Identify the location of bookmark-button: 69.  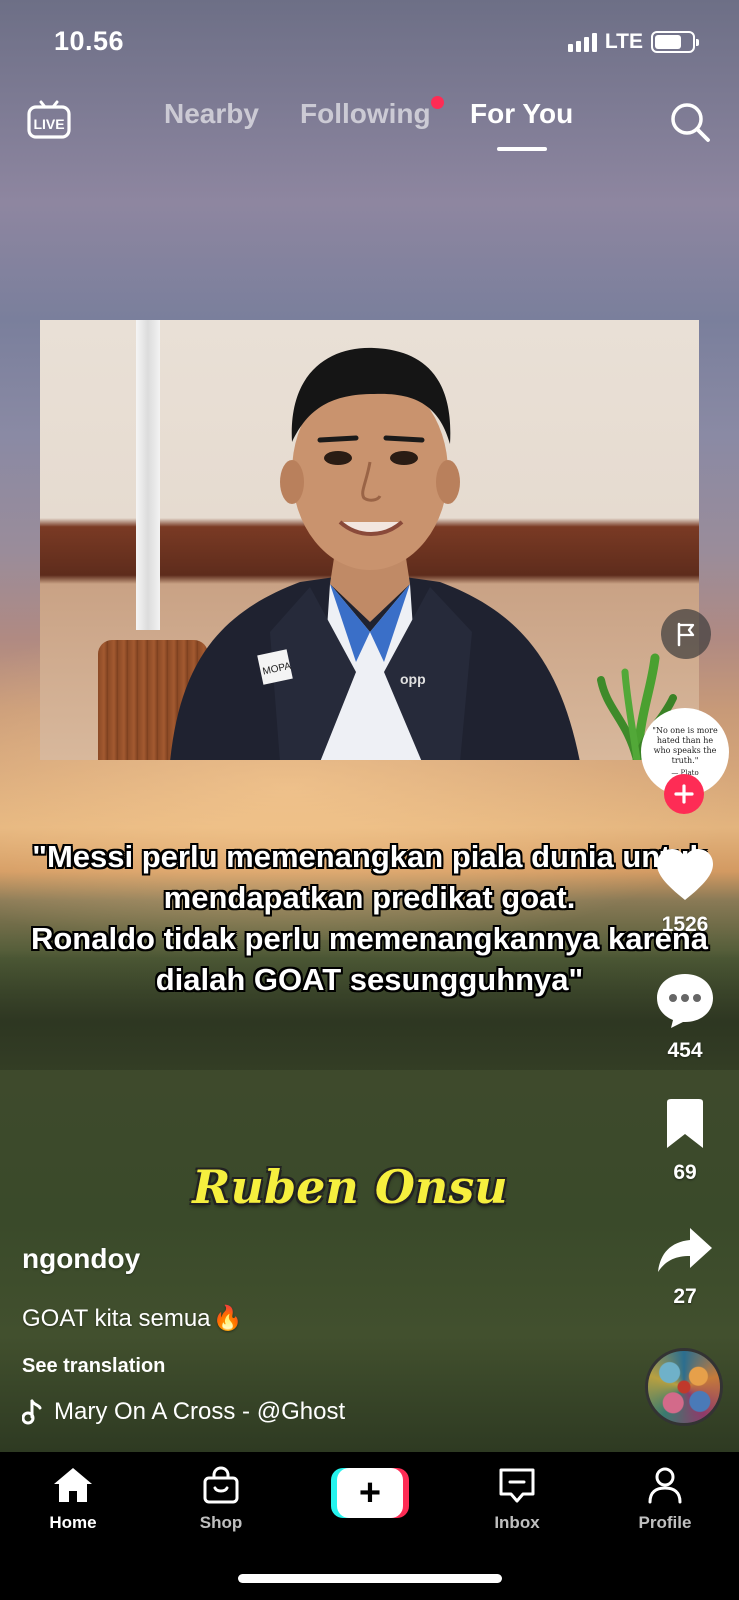
(685, 1141).